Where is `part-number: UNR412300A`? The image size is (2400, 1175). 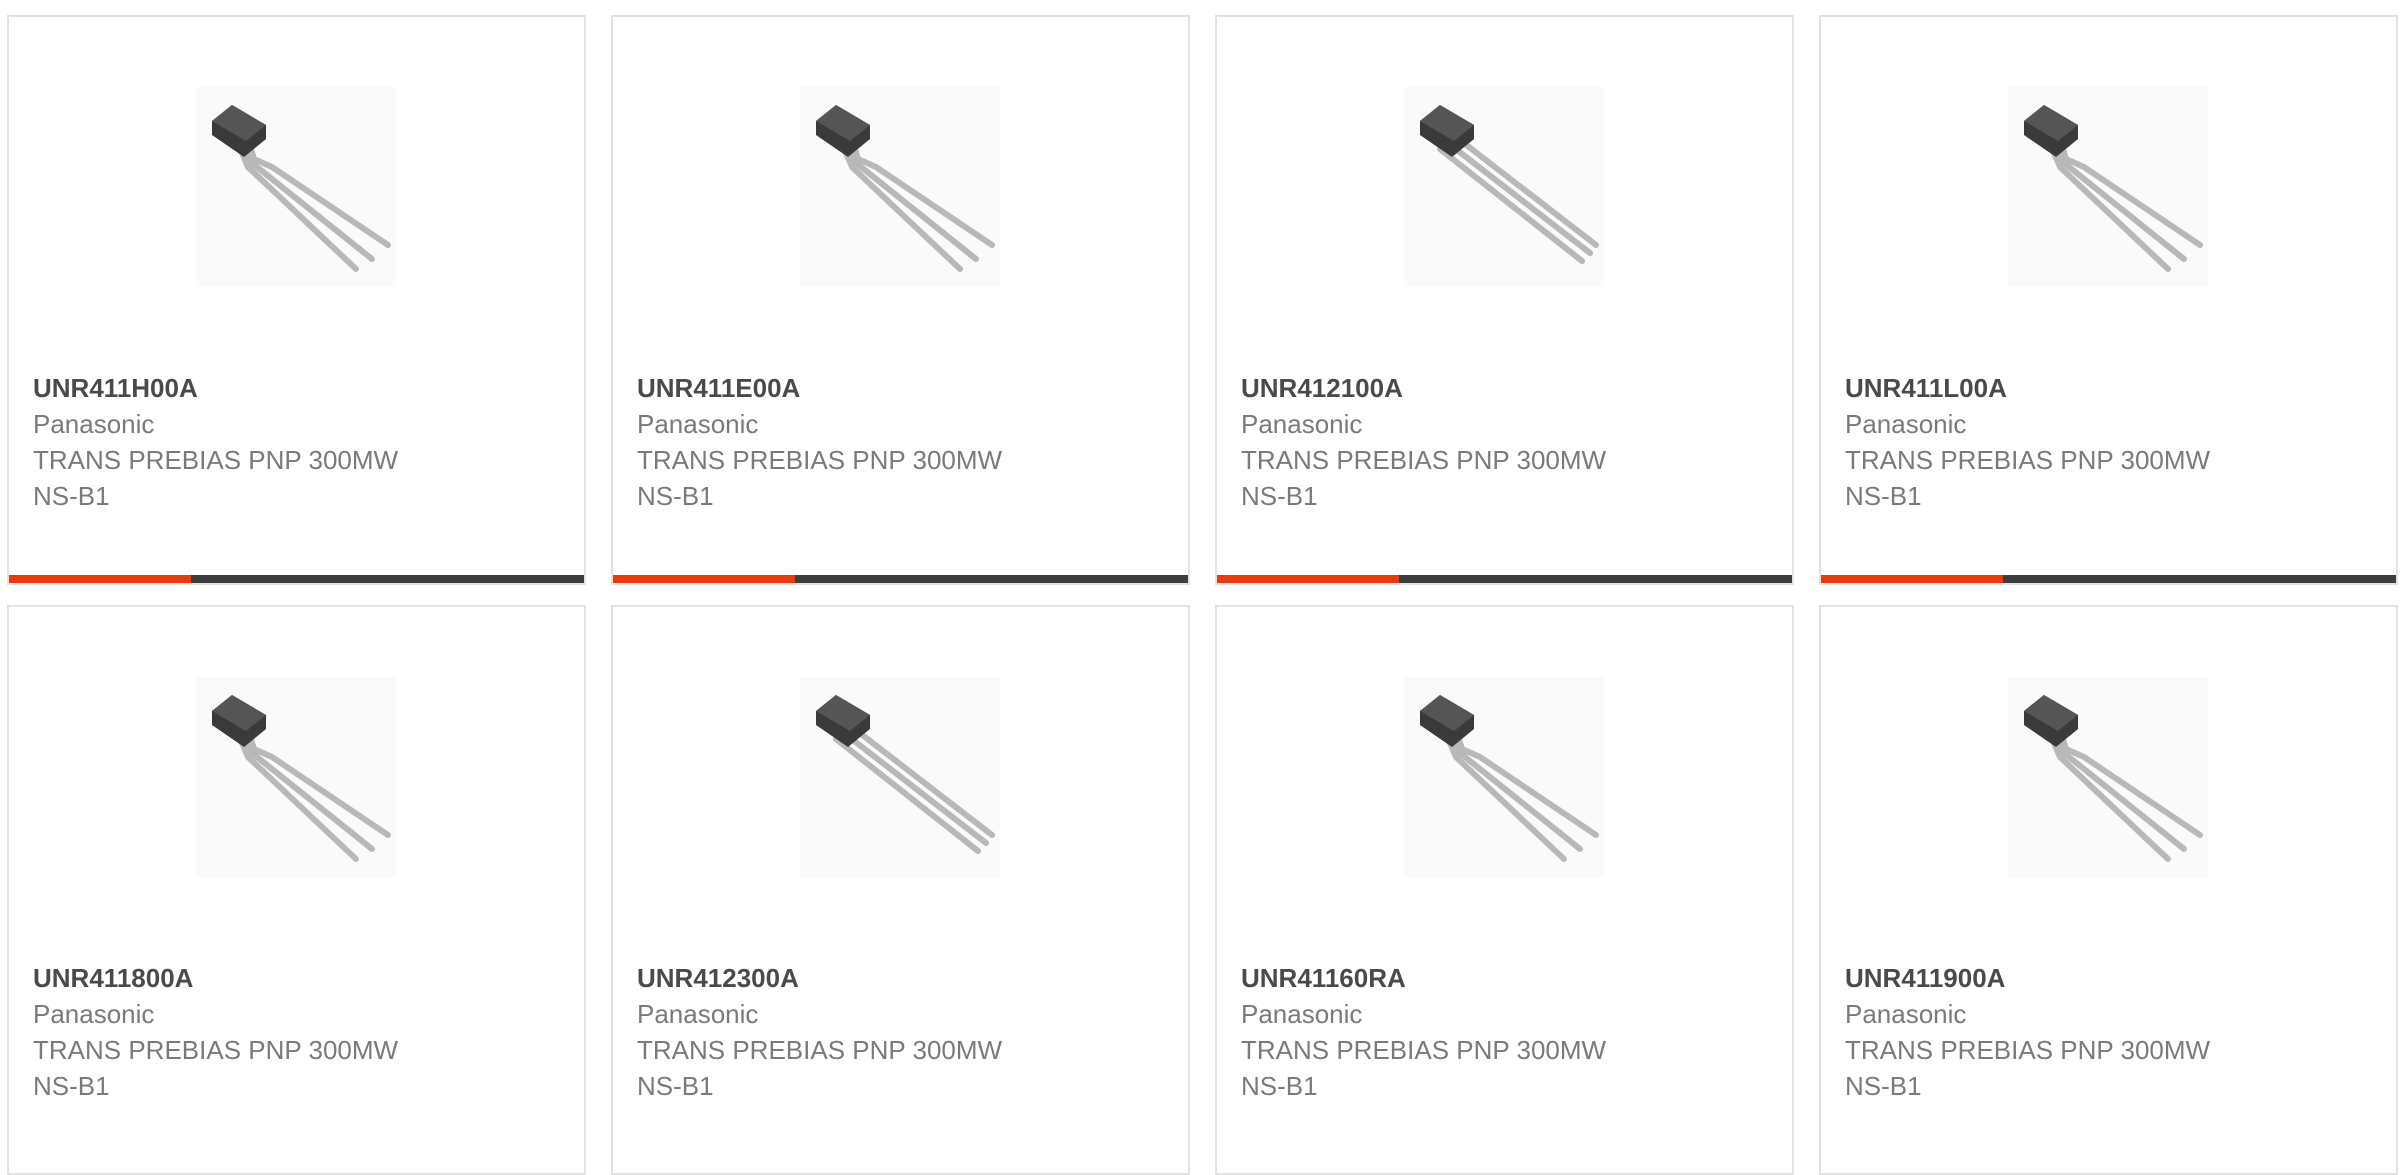
part-number: UNR412300A is located at coordinates (902, 978).